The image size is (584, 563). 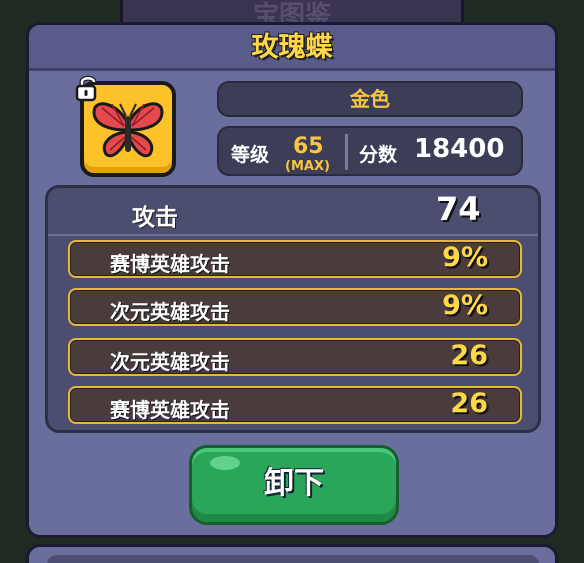 I want to click on unequip-button-label: 卸下, so click(x=294, y=483).